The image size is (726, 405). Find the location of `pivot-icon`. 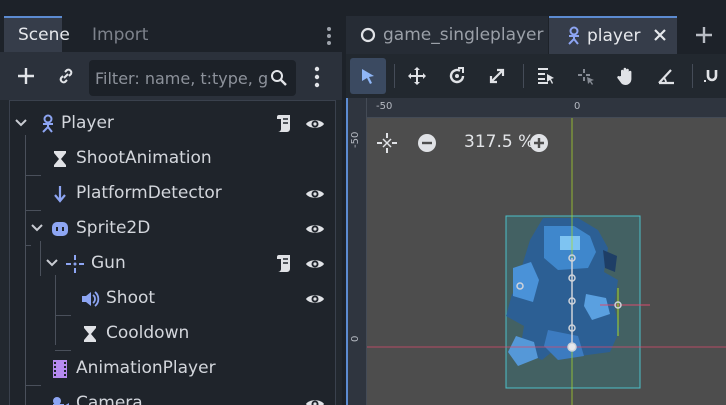

pivot-icon is located at coordinates (586, 77).